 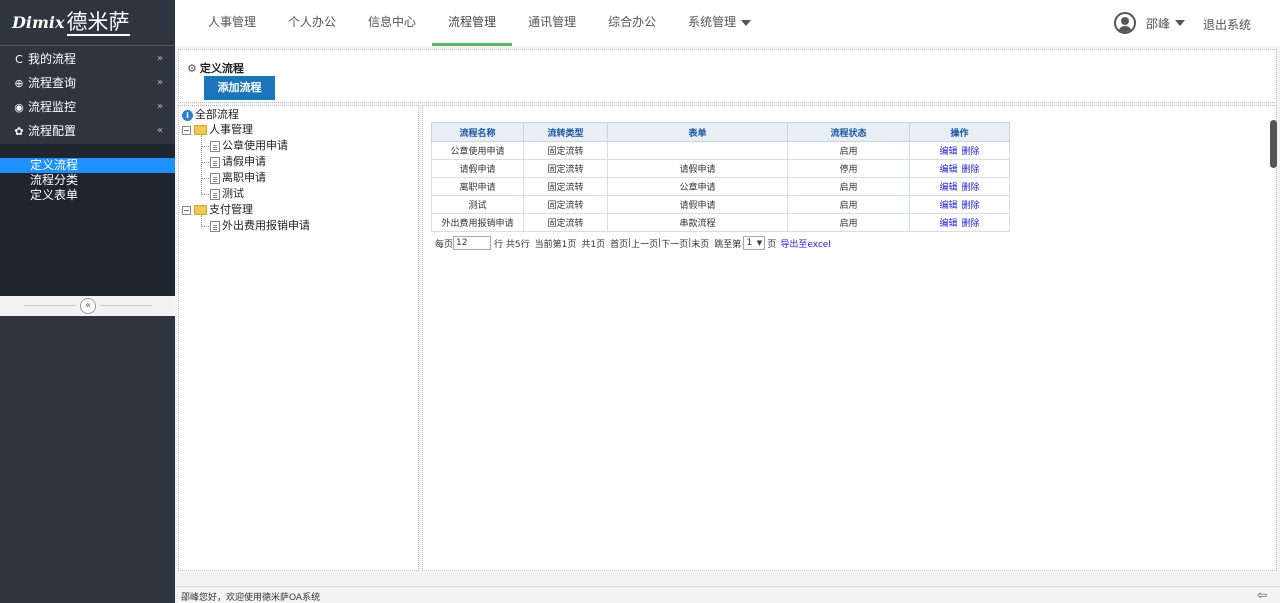 I want to click on logo-brand-cn: 德米萨, so click(x=98, y=22).